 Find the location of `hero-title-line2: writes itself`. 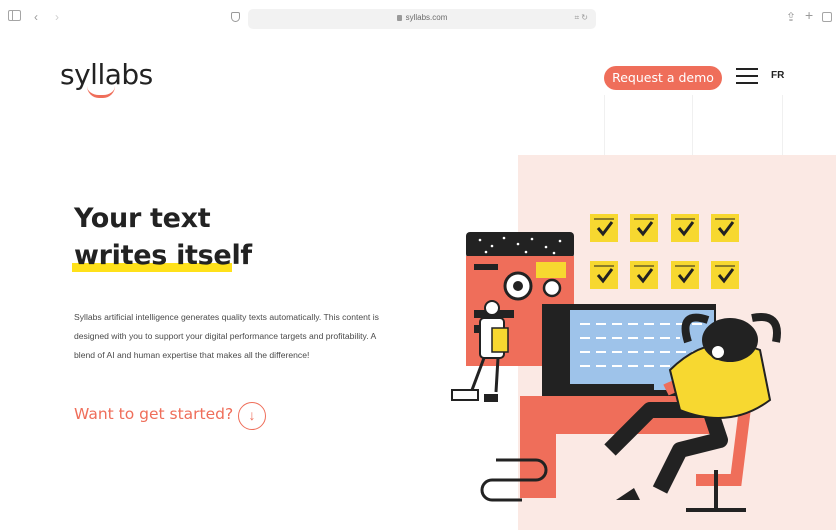

hero-title-line2: writes itself is located at coordinates (163, 255).